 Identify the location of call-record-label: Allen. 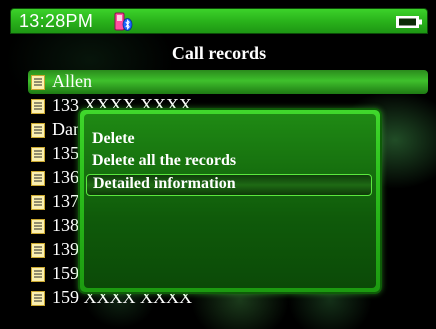
(72, 81).